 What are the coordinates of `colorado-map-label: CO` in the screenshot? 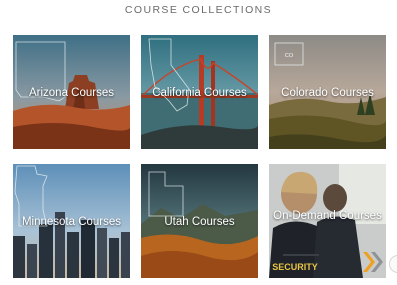 It's located at (289, 56).